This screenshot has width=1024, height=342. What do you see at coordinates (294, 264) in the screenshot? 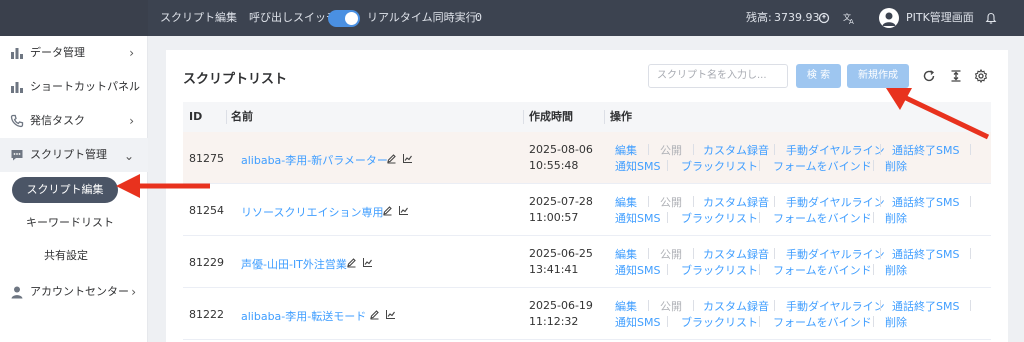
I see `script-name-link: 声優-山田-IT外注営業` at bounding box center [294, 264].